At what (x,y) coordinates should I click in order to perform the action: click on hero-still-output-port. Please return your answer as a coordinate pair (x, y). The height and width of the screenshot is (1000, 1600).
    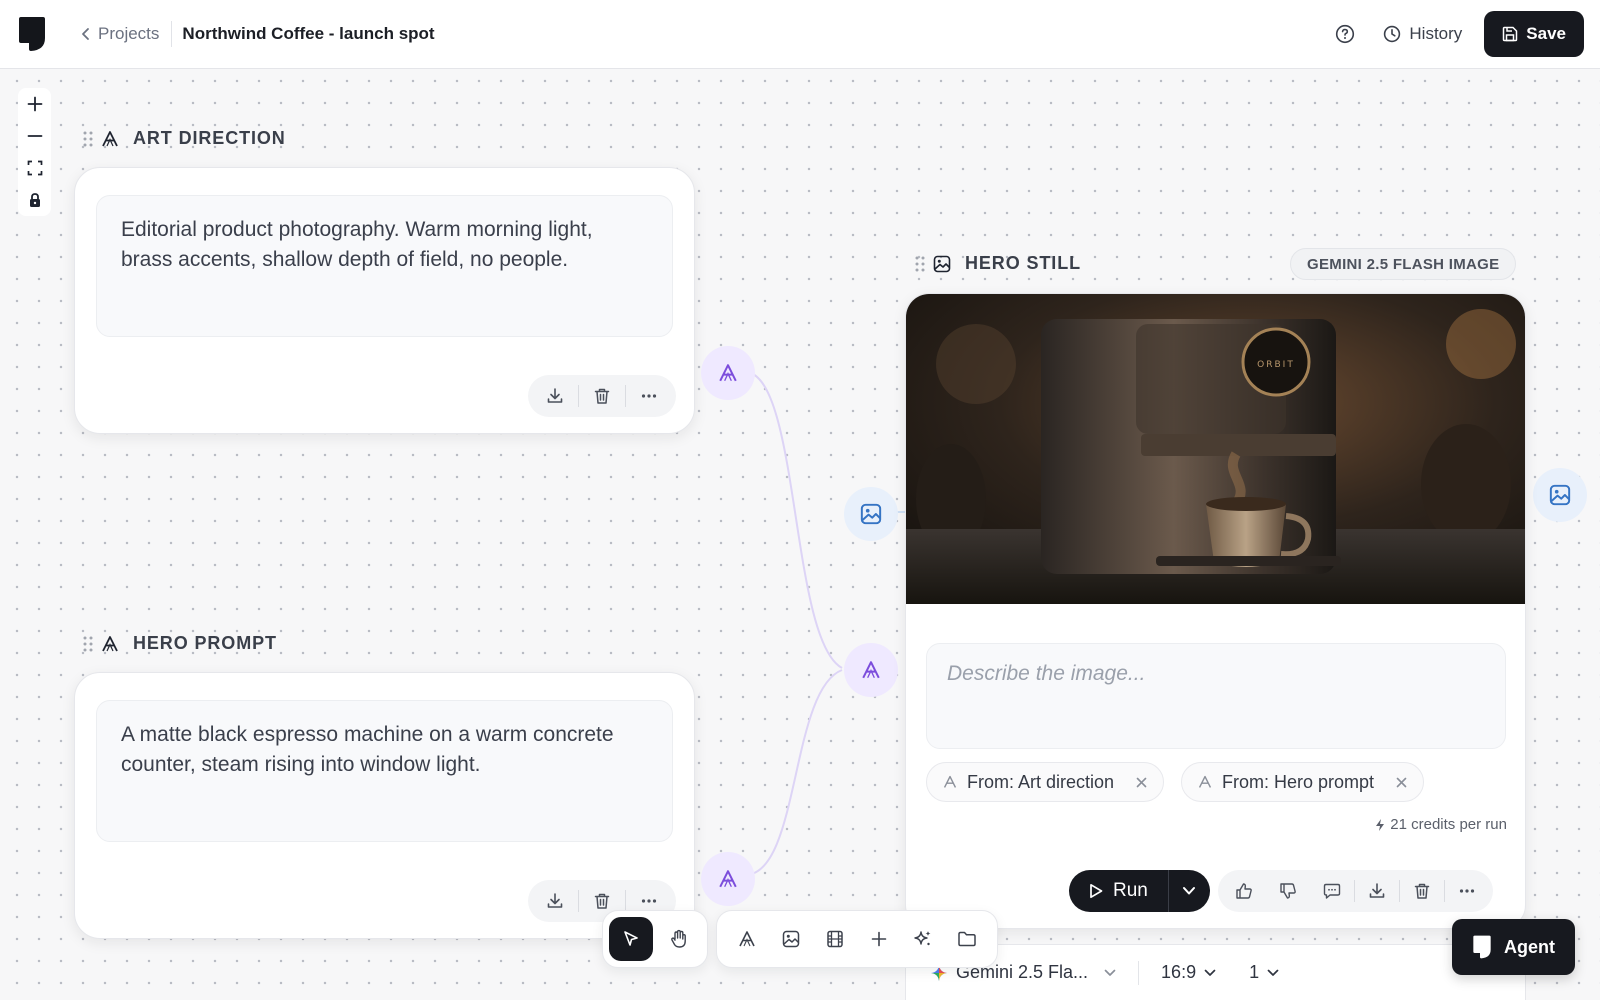
    Looking at the image, I should click on (1560, 495).